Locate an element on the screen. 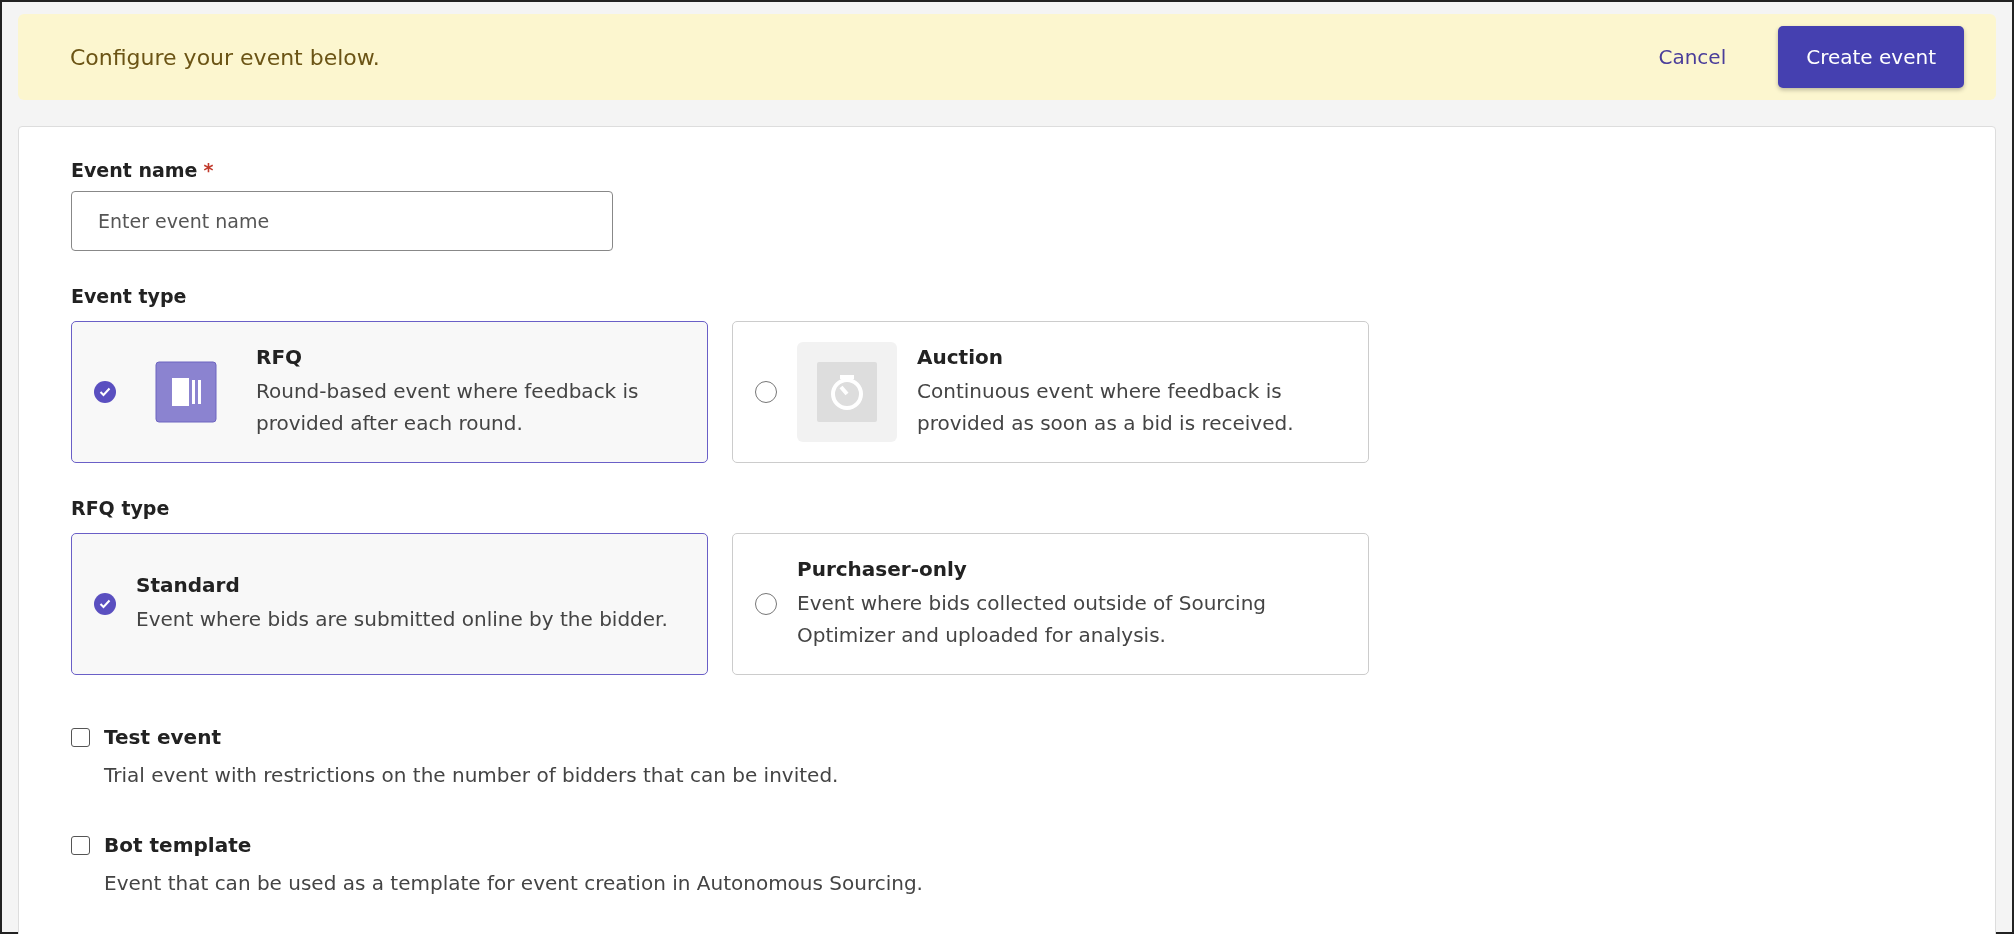 The width and height of the screenshot is (2014, 934). timer-icon is located at coordinates (847, 392).